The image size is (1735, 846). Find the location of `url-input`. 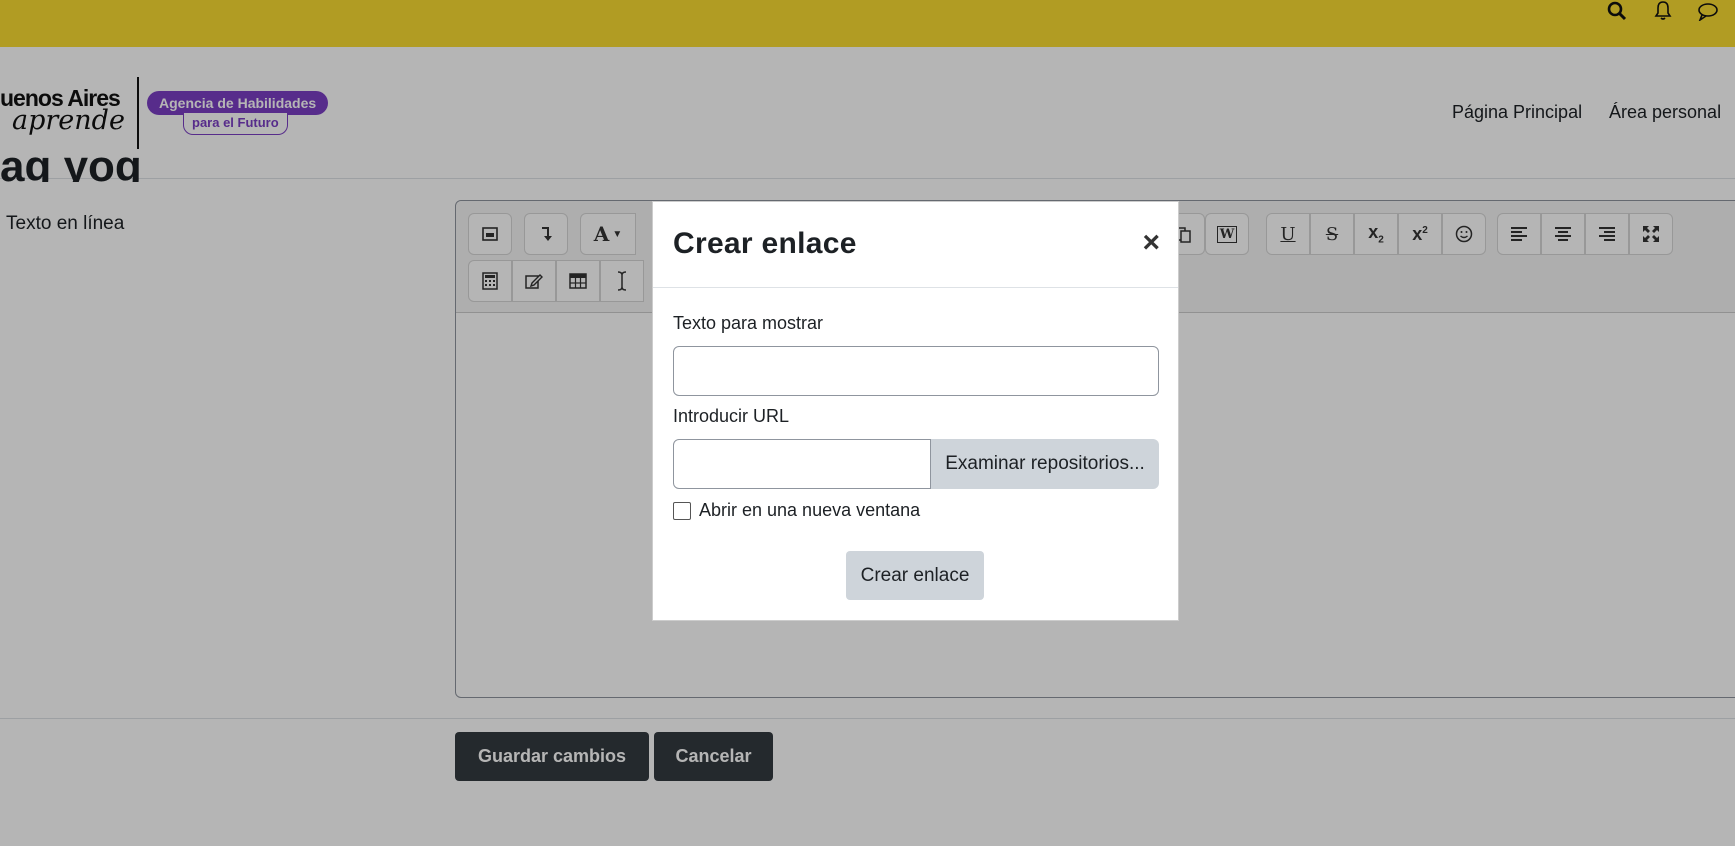

url-input is located at coordinates (802, 464).